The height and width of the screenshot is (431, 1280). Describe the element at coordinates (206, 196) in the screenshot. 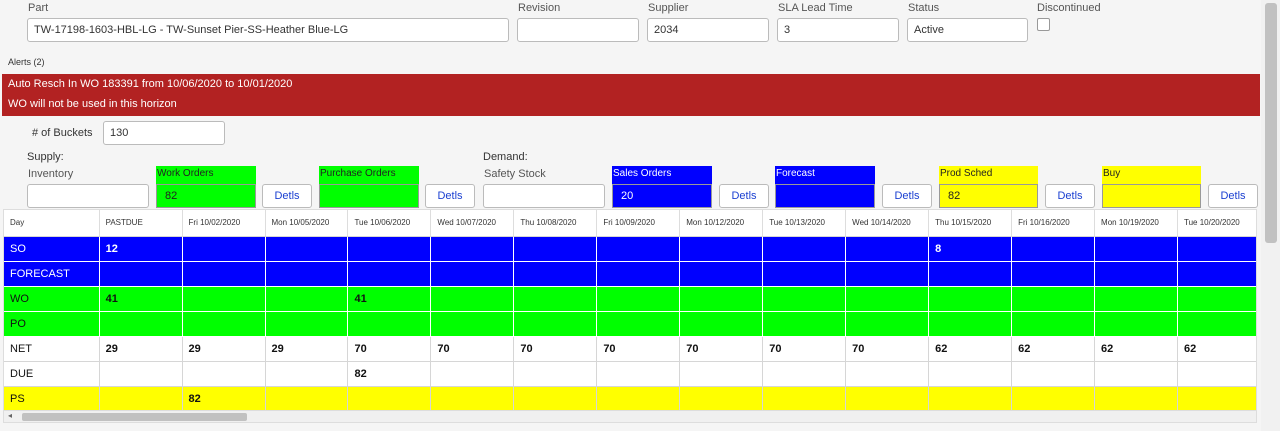

I see `work-orders-field: 82` at that location.